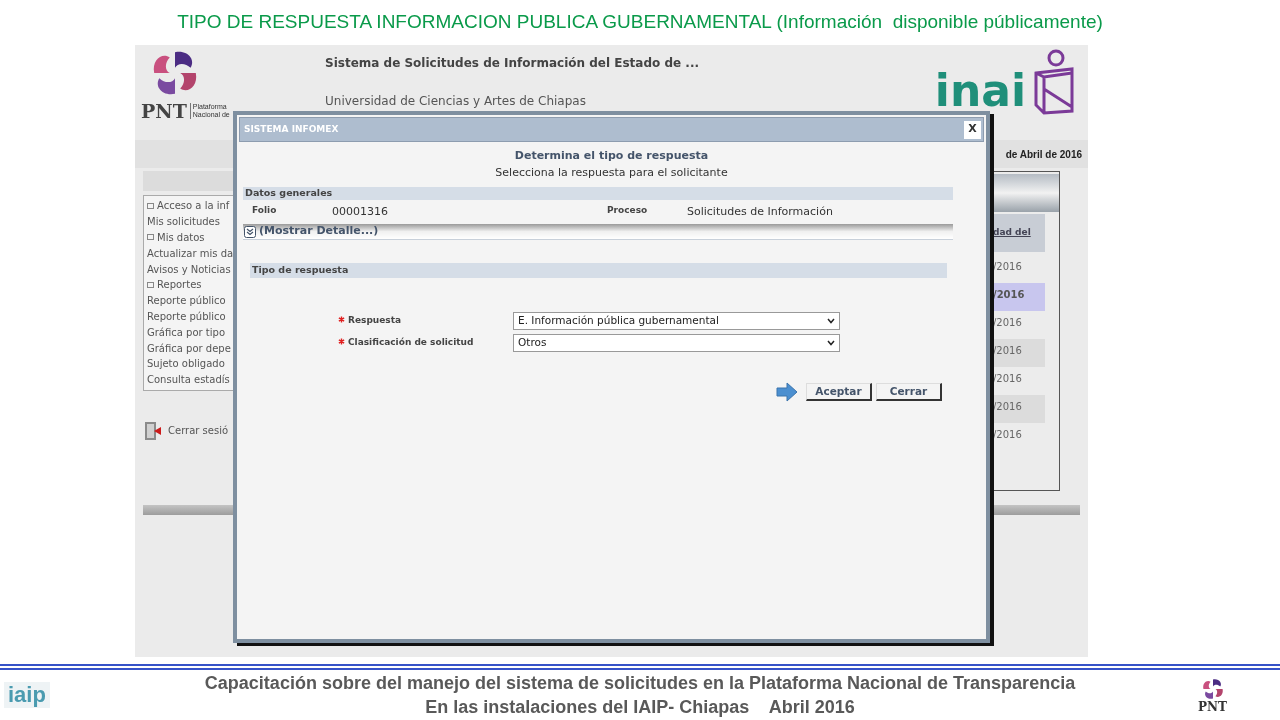  I want to click on current-date: de Abril de 2016, so click(1043, 154).